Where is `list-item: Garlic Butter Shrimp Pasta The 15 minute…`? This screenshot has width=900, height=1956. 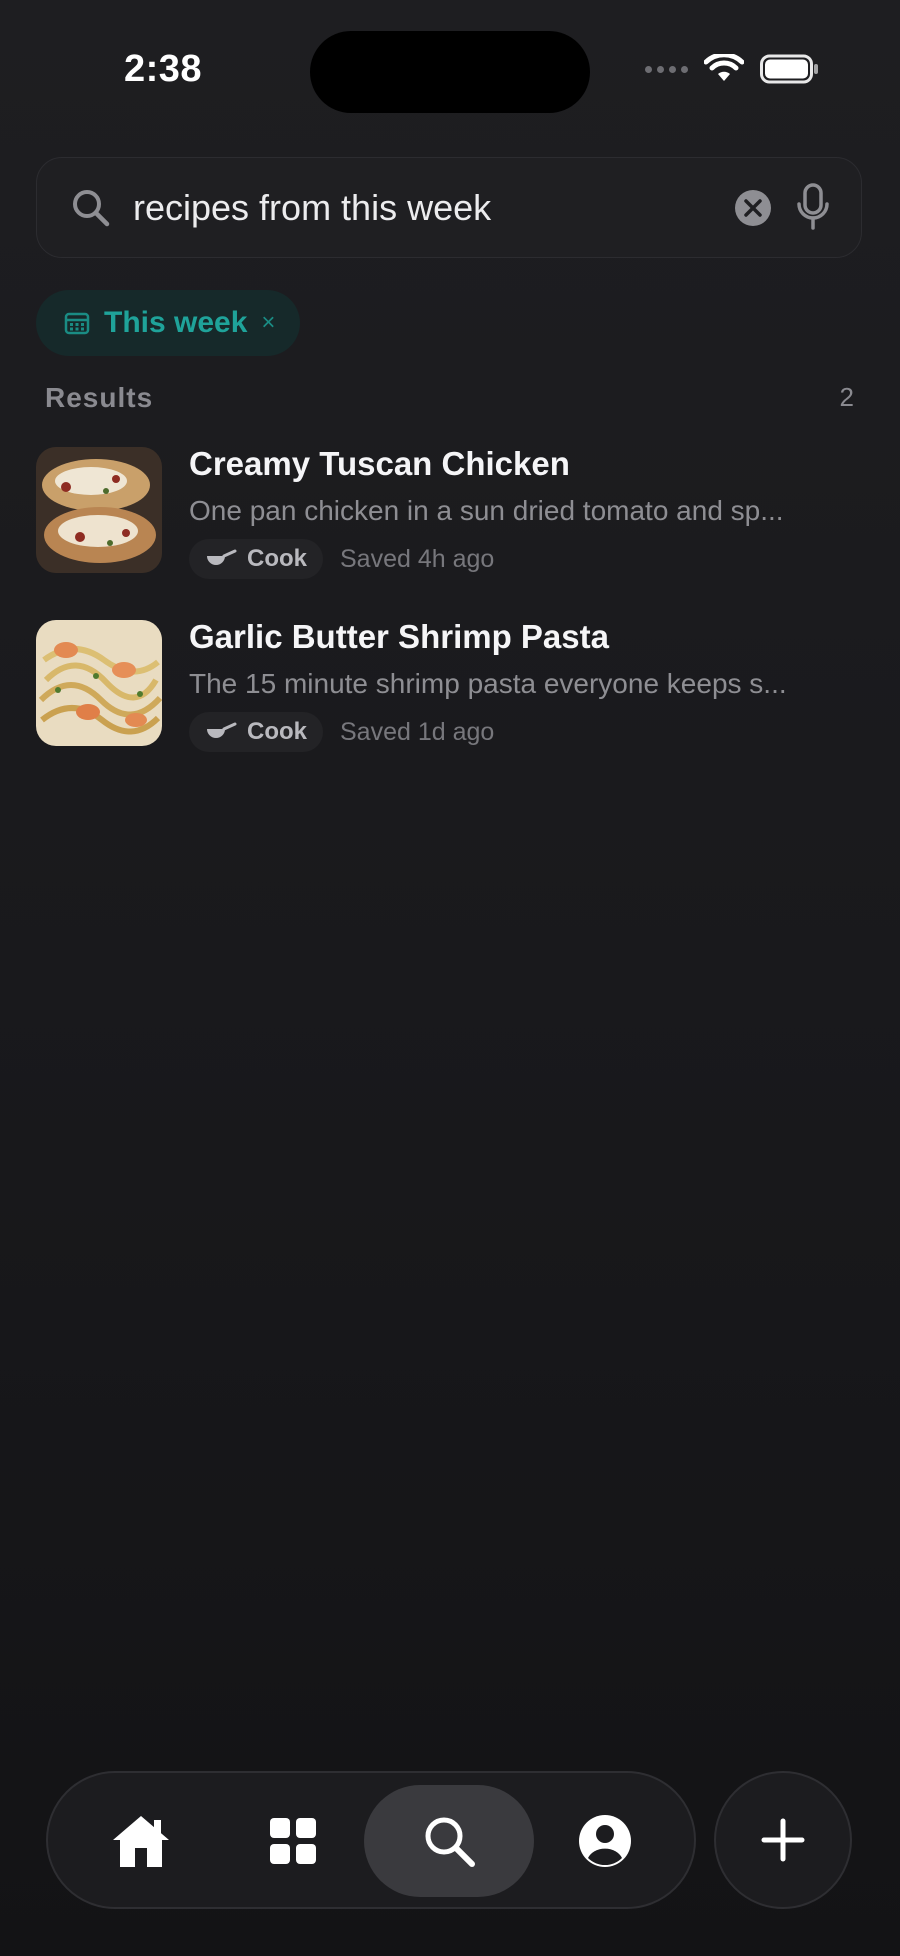 list-item: Garlic Butter Shrimp Pasta The 15 minute… is located at coordinates (451, 685).